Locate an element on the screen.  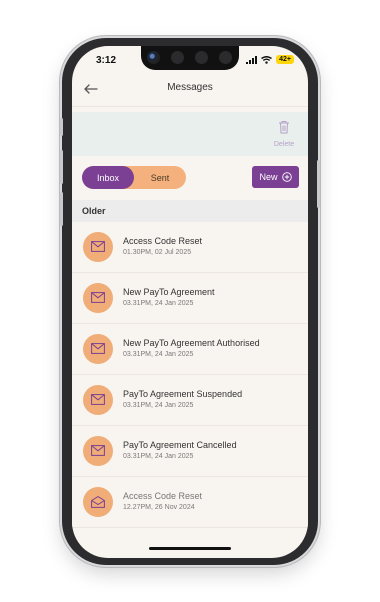
message-date: 01.30PM, 02 Jul 2025 is located at coordinates (157, 252).